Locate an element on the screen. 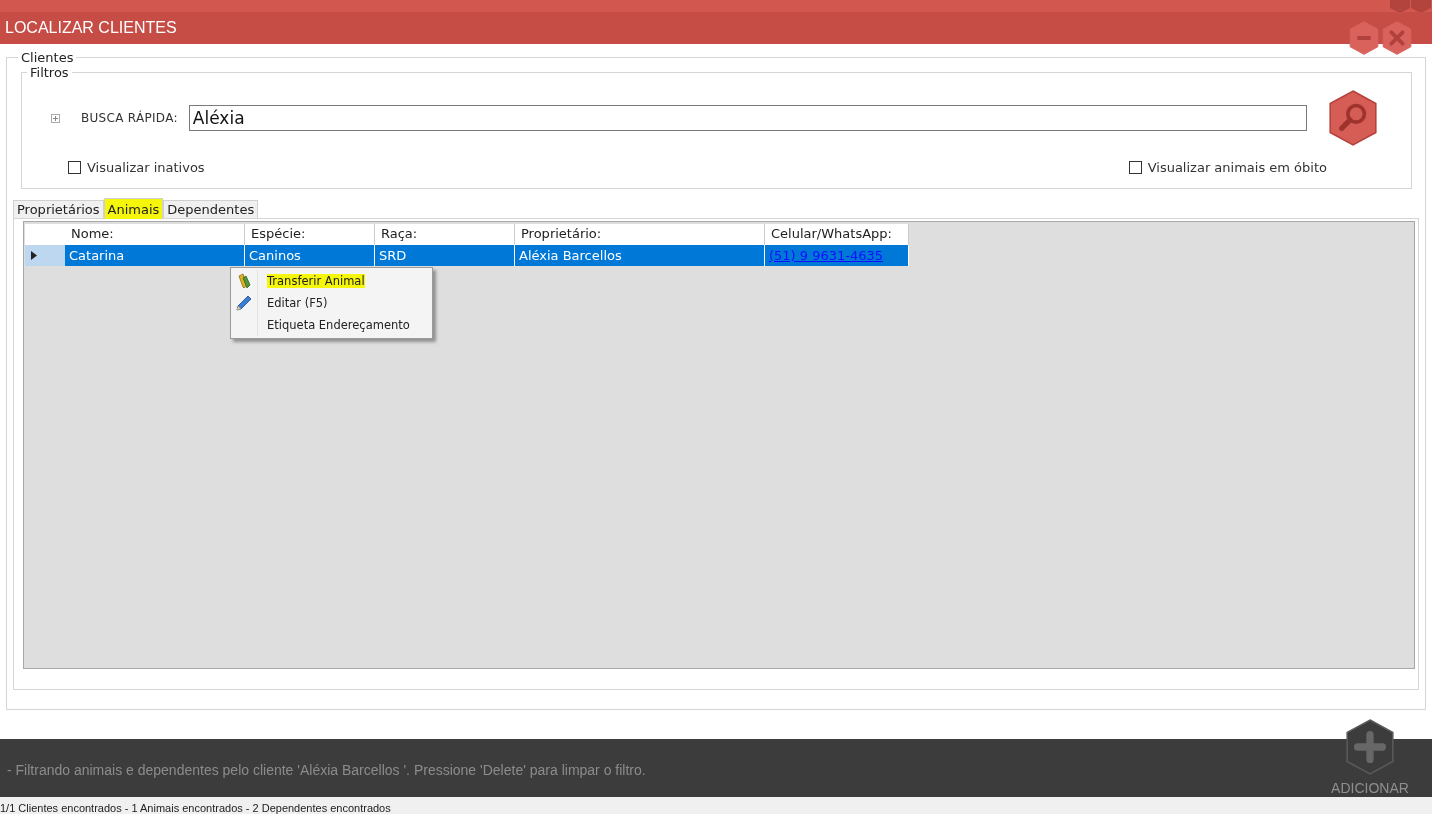 This screenshot has width=1432, height=814. status-text: 1/1 Clientes encontrados - 1 Animais encontrados - 2 Dependentes encontrados is located at coordinates (195, 807).